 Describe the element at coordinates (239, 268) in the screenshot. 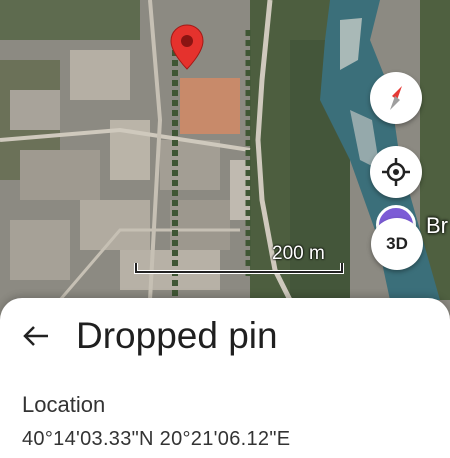

I see `scale-bar` at that location.